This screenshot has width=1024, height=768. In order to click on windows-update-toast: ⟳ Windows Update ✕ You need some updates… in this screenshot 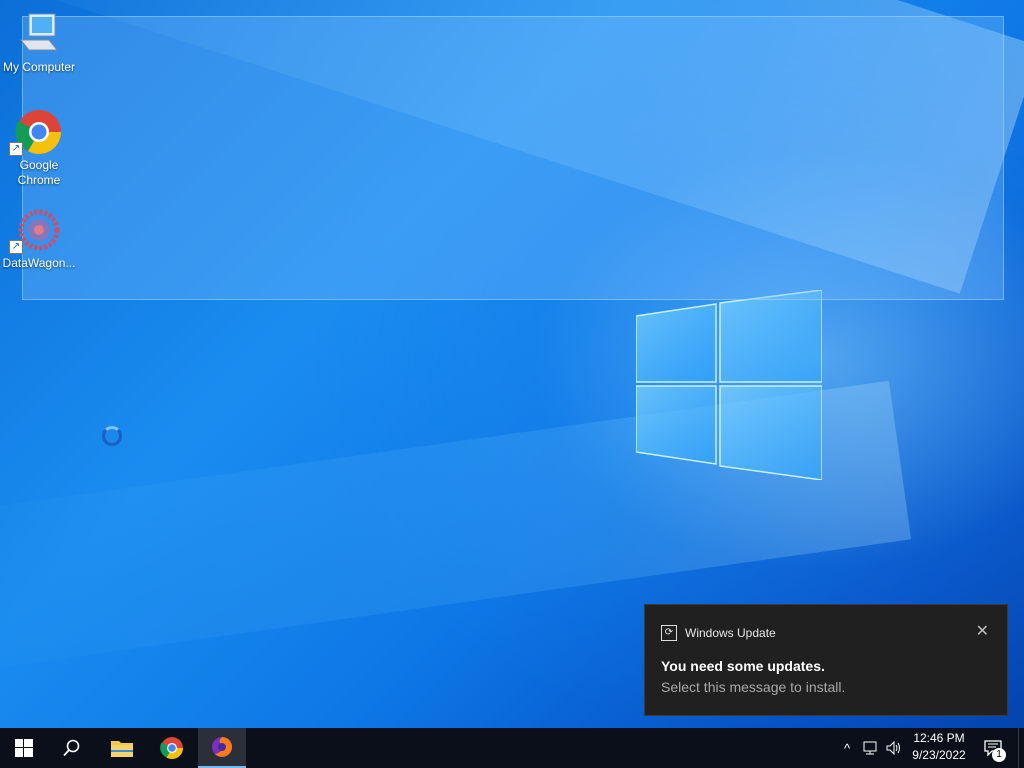, I will do `click(826, 660)`.